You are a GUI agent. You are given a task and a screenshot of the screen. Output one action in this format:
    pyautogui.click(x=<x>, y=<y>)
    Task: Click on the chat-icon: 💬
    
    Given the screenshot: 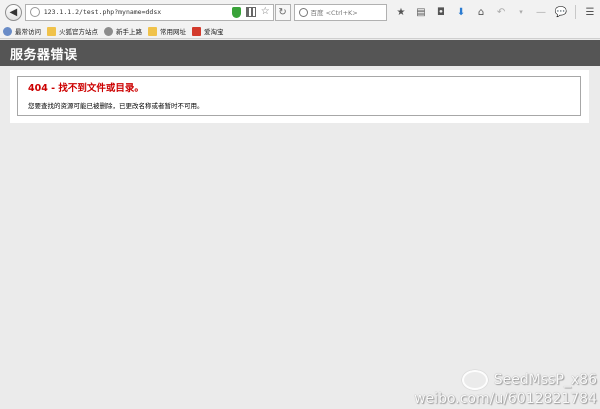 What is the action you would take?
    pyautogui.click(x=561, y=12)
    